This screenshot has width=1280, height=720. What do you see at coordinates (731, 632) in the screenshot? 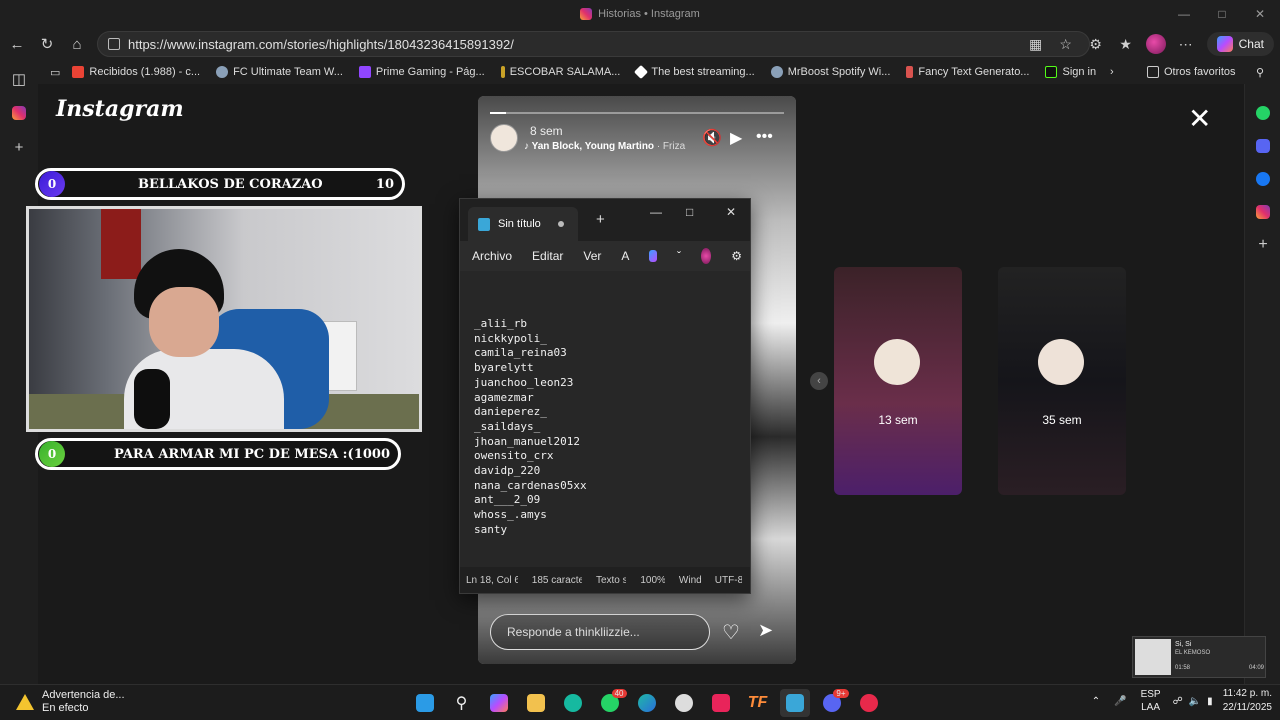
I see `heart-icon: ♡` at bounding box center [731, 632].